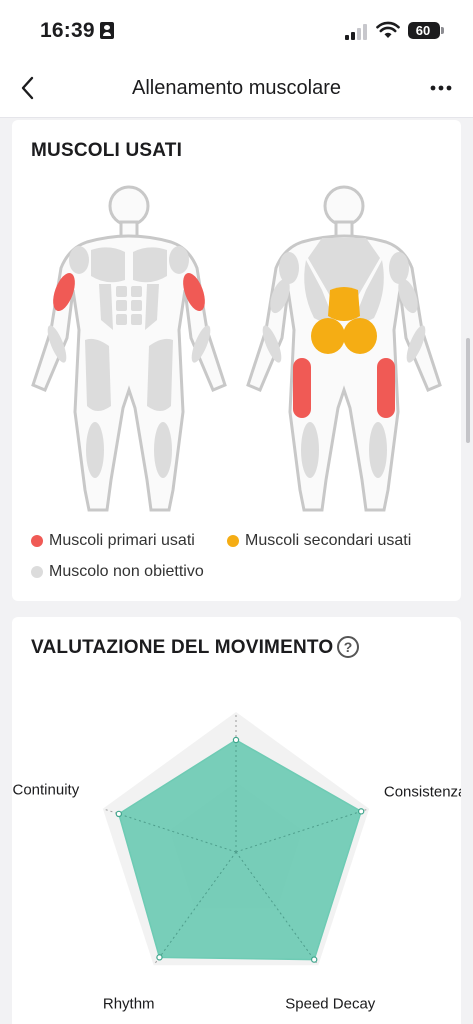 The height and width of the screenshot is (1024, 473). I want to click on radar-axis-label: Consistenza, so click(422, 792).